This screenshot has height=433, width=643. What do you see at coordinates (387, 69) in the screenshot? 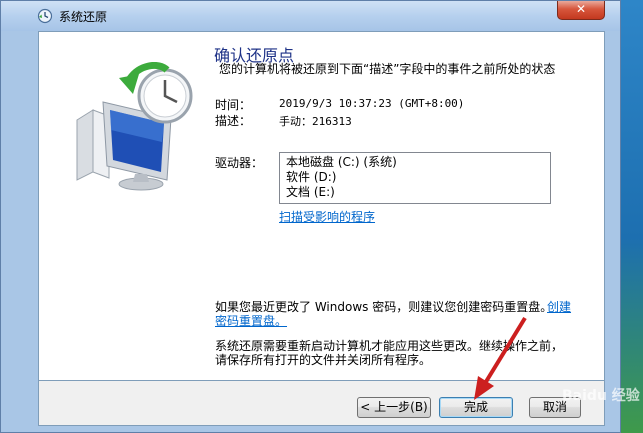
I see `page-description: 您的计算机将被还原到下面“描述”字段中的事件之前所处的状态` at bounding box center [387, 69].